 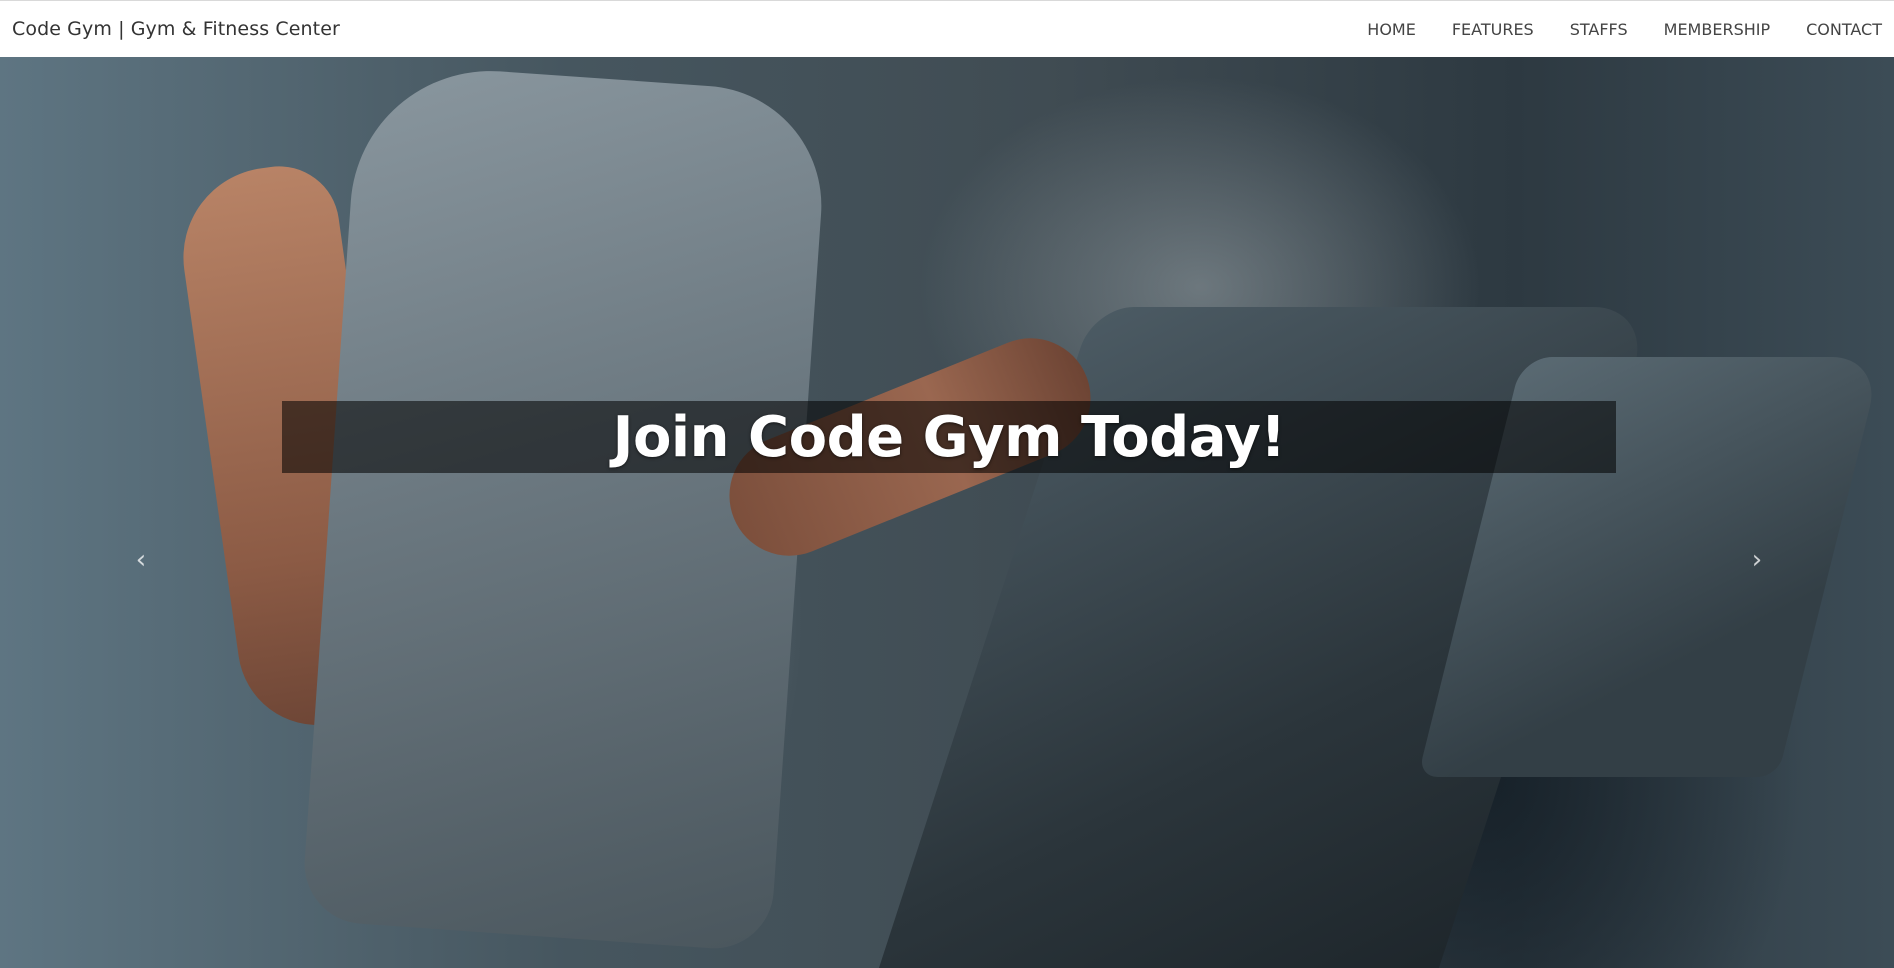 I want to click on nav-home-link: HOME, so click(x=1391, y=29).